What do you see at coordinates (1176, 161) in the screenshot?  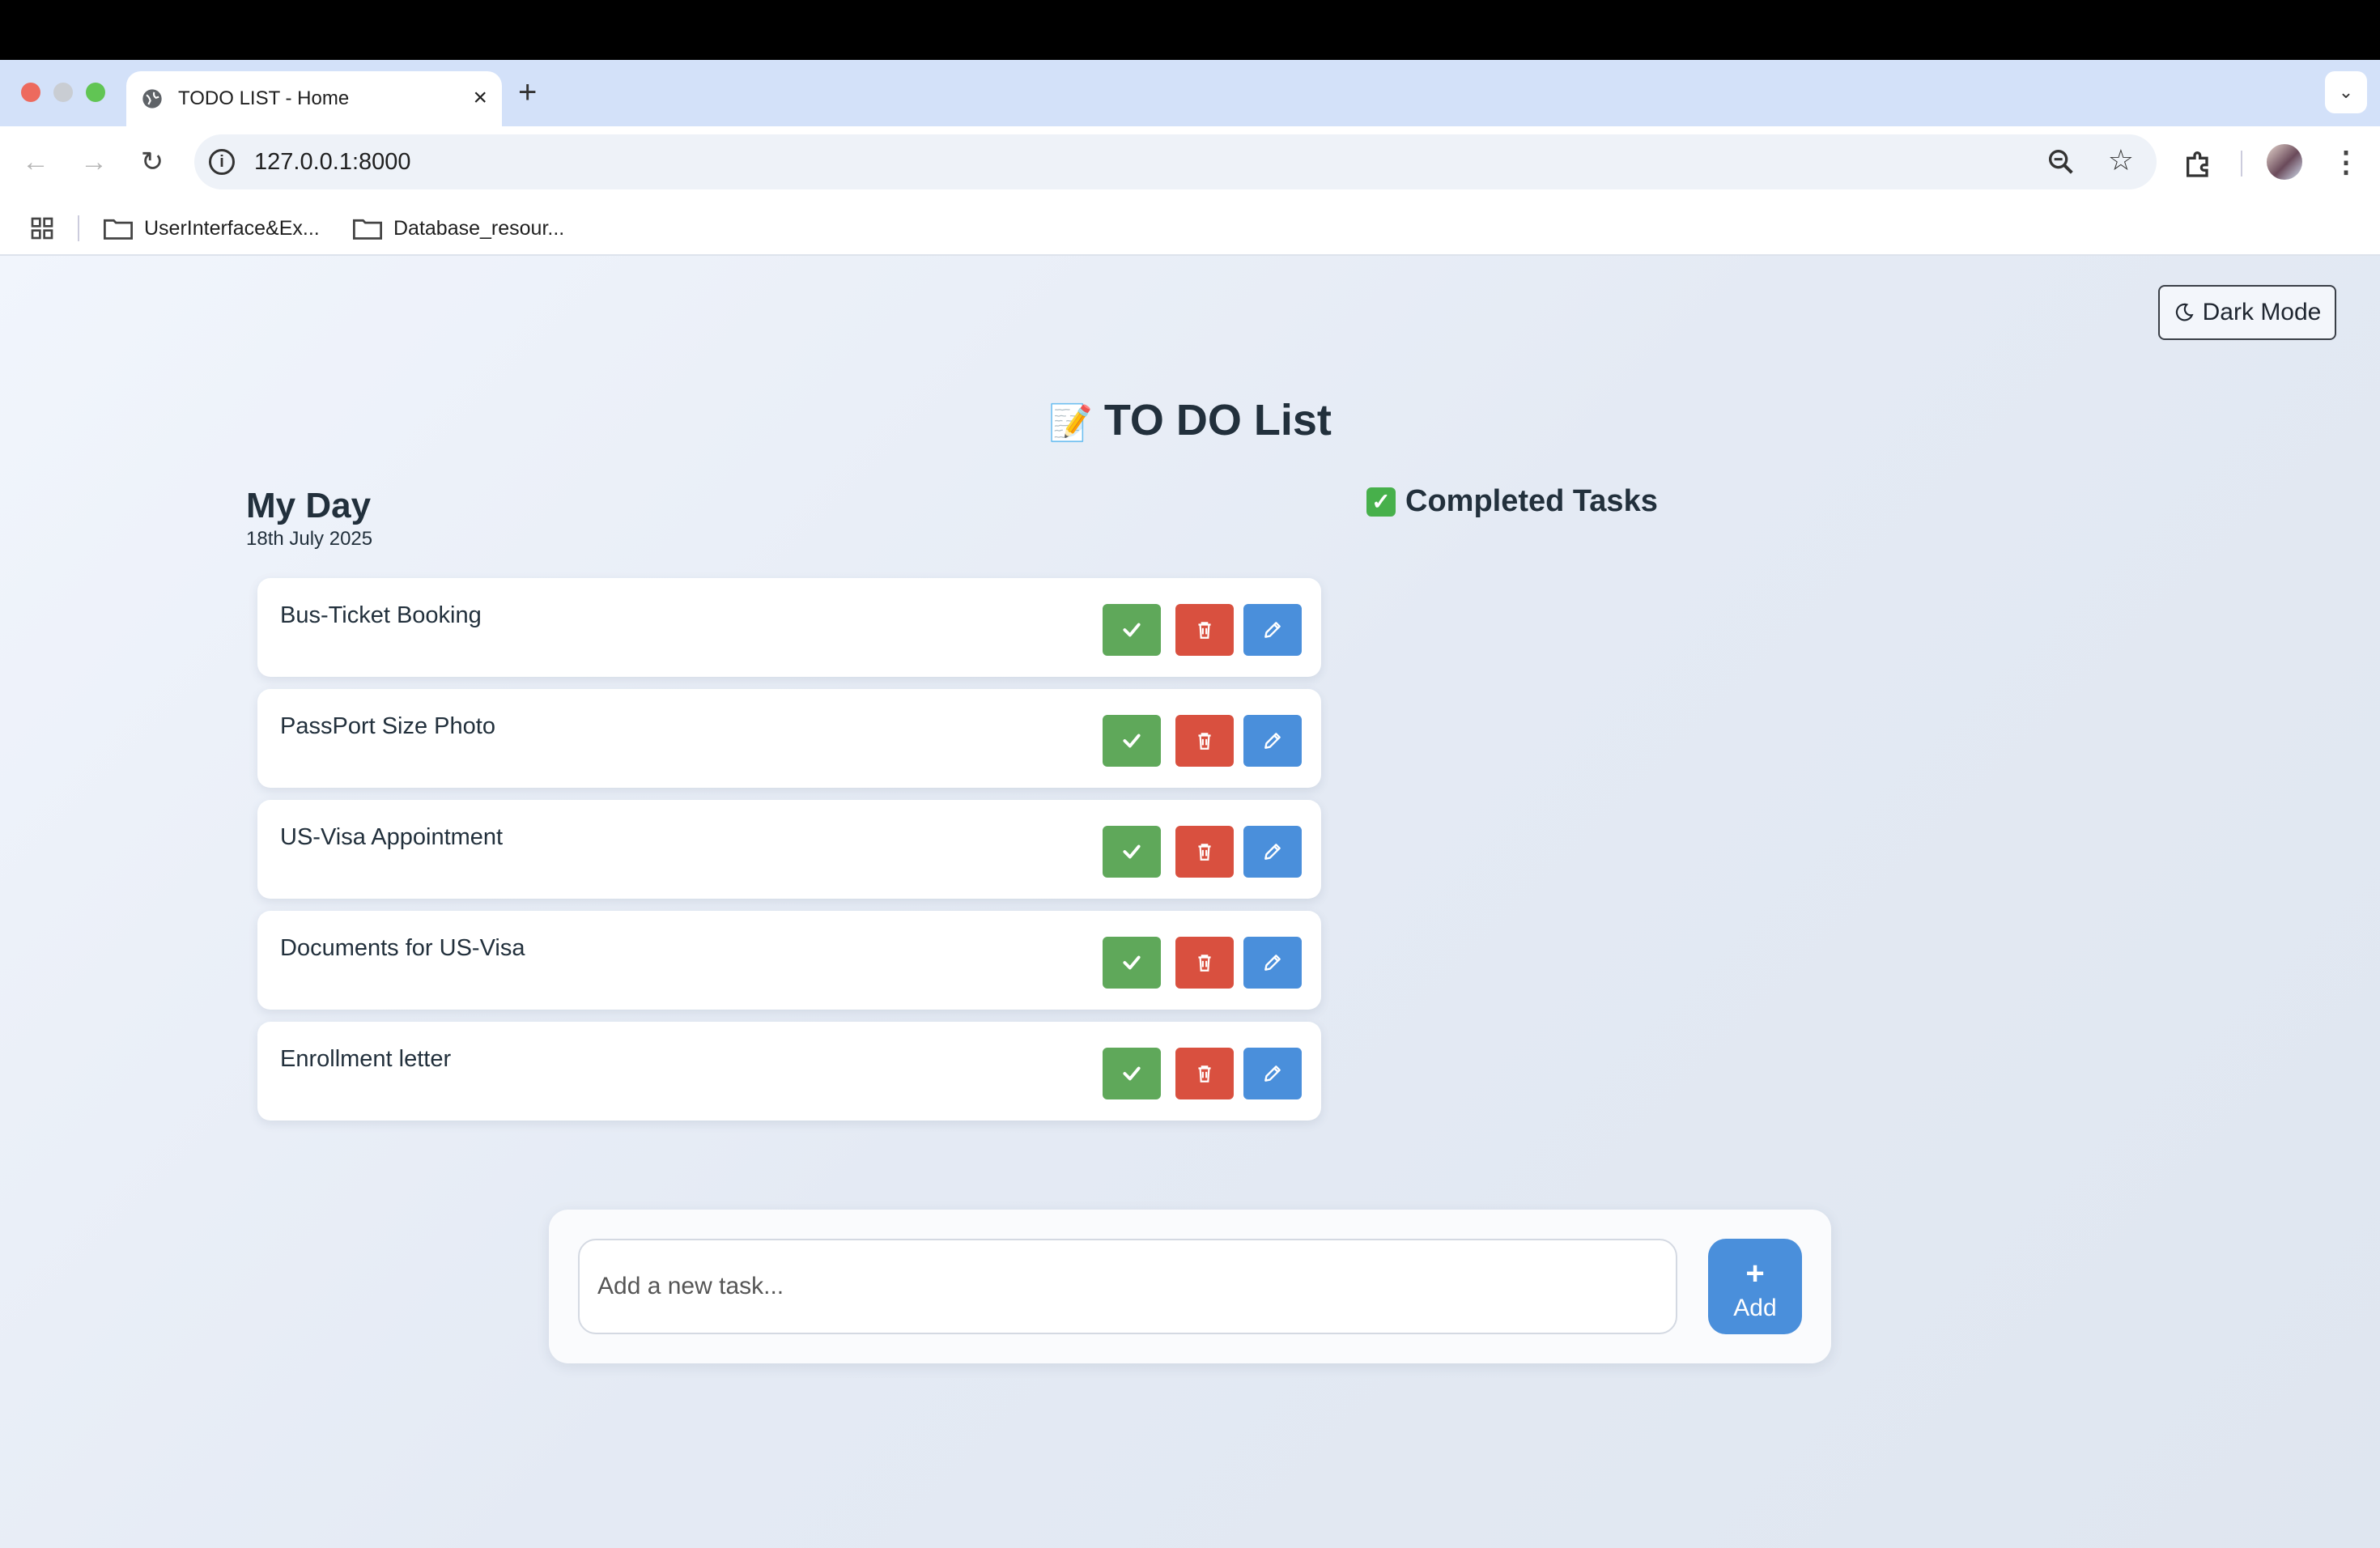 I see `address-bar: i 127.0.0.1:8000 ☆` at bounding box center [1176, 161].